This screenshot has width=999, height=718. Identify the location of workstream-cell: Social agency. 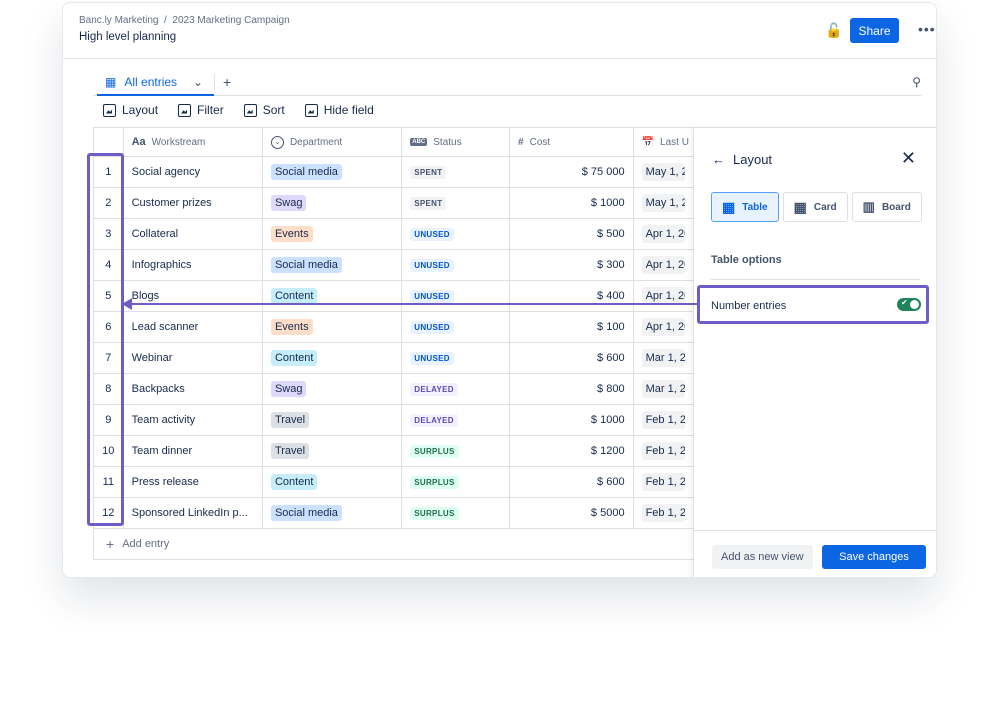
(193, 172).